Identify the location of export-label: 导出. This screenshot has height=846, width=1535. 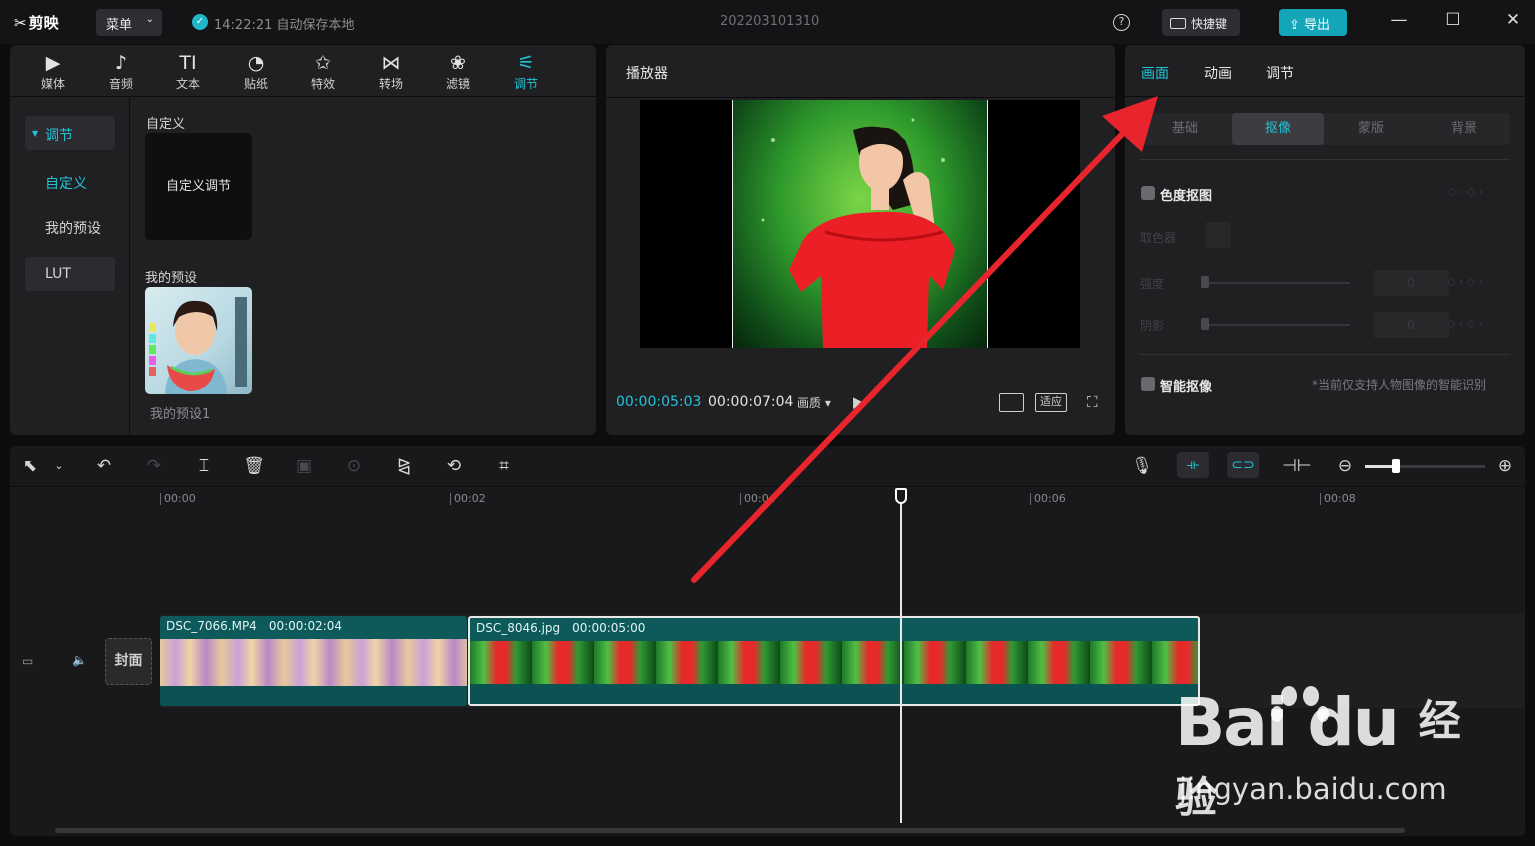
(1317, 25).